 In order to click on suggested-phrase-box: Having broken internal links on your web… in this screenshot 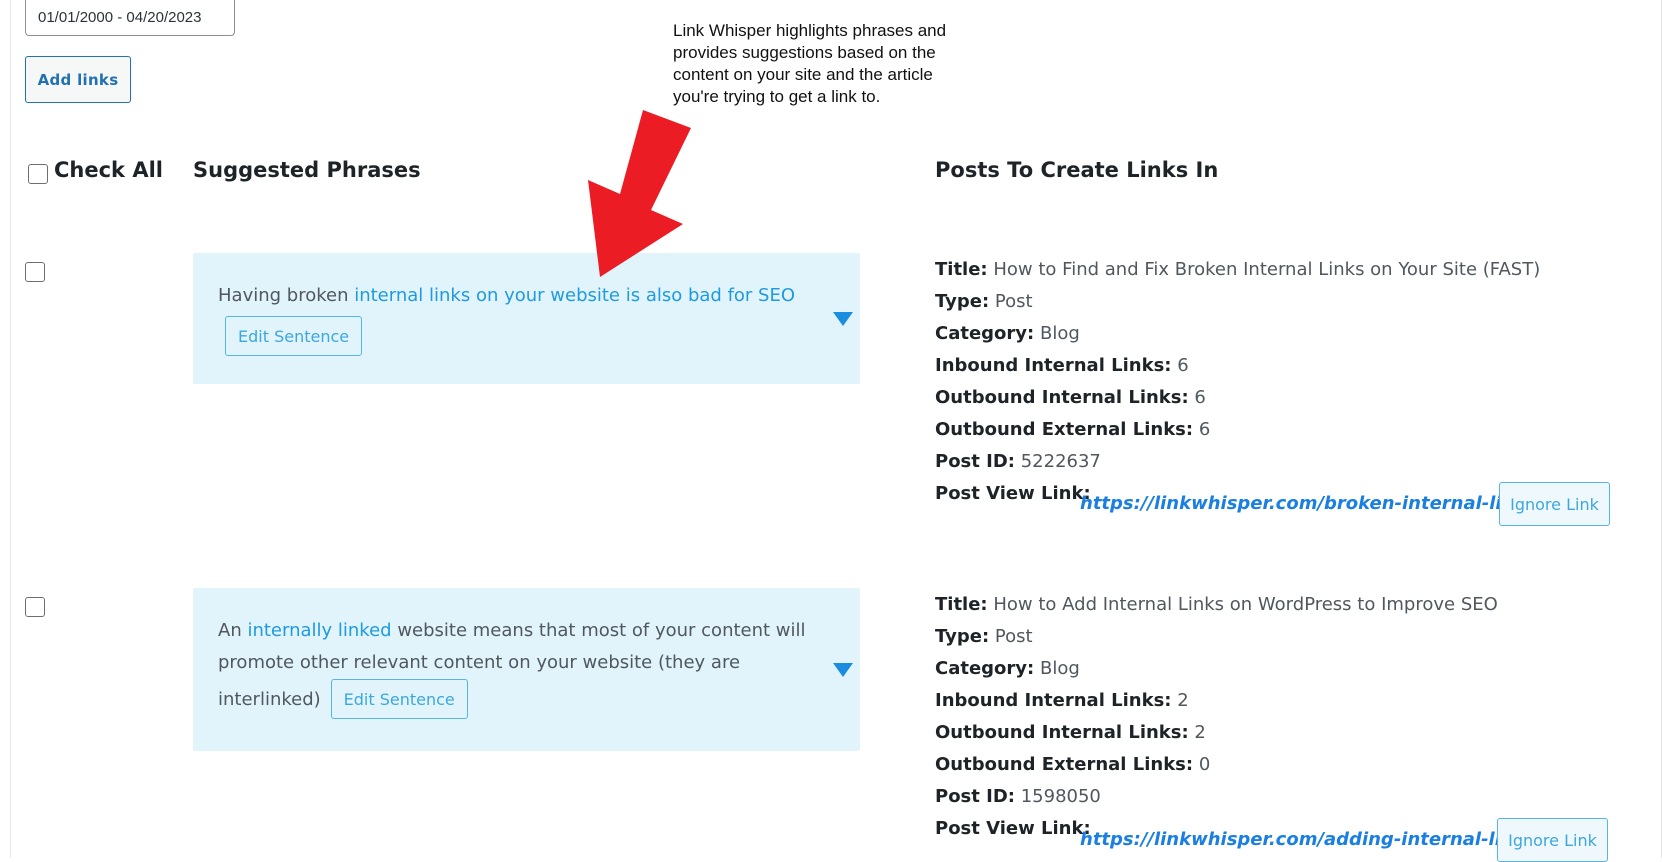, I will do `click(526, 318)`.